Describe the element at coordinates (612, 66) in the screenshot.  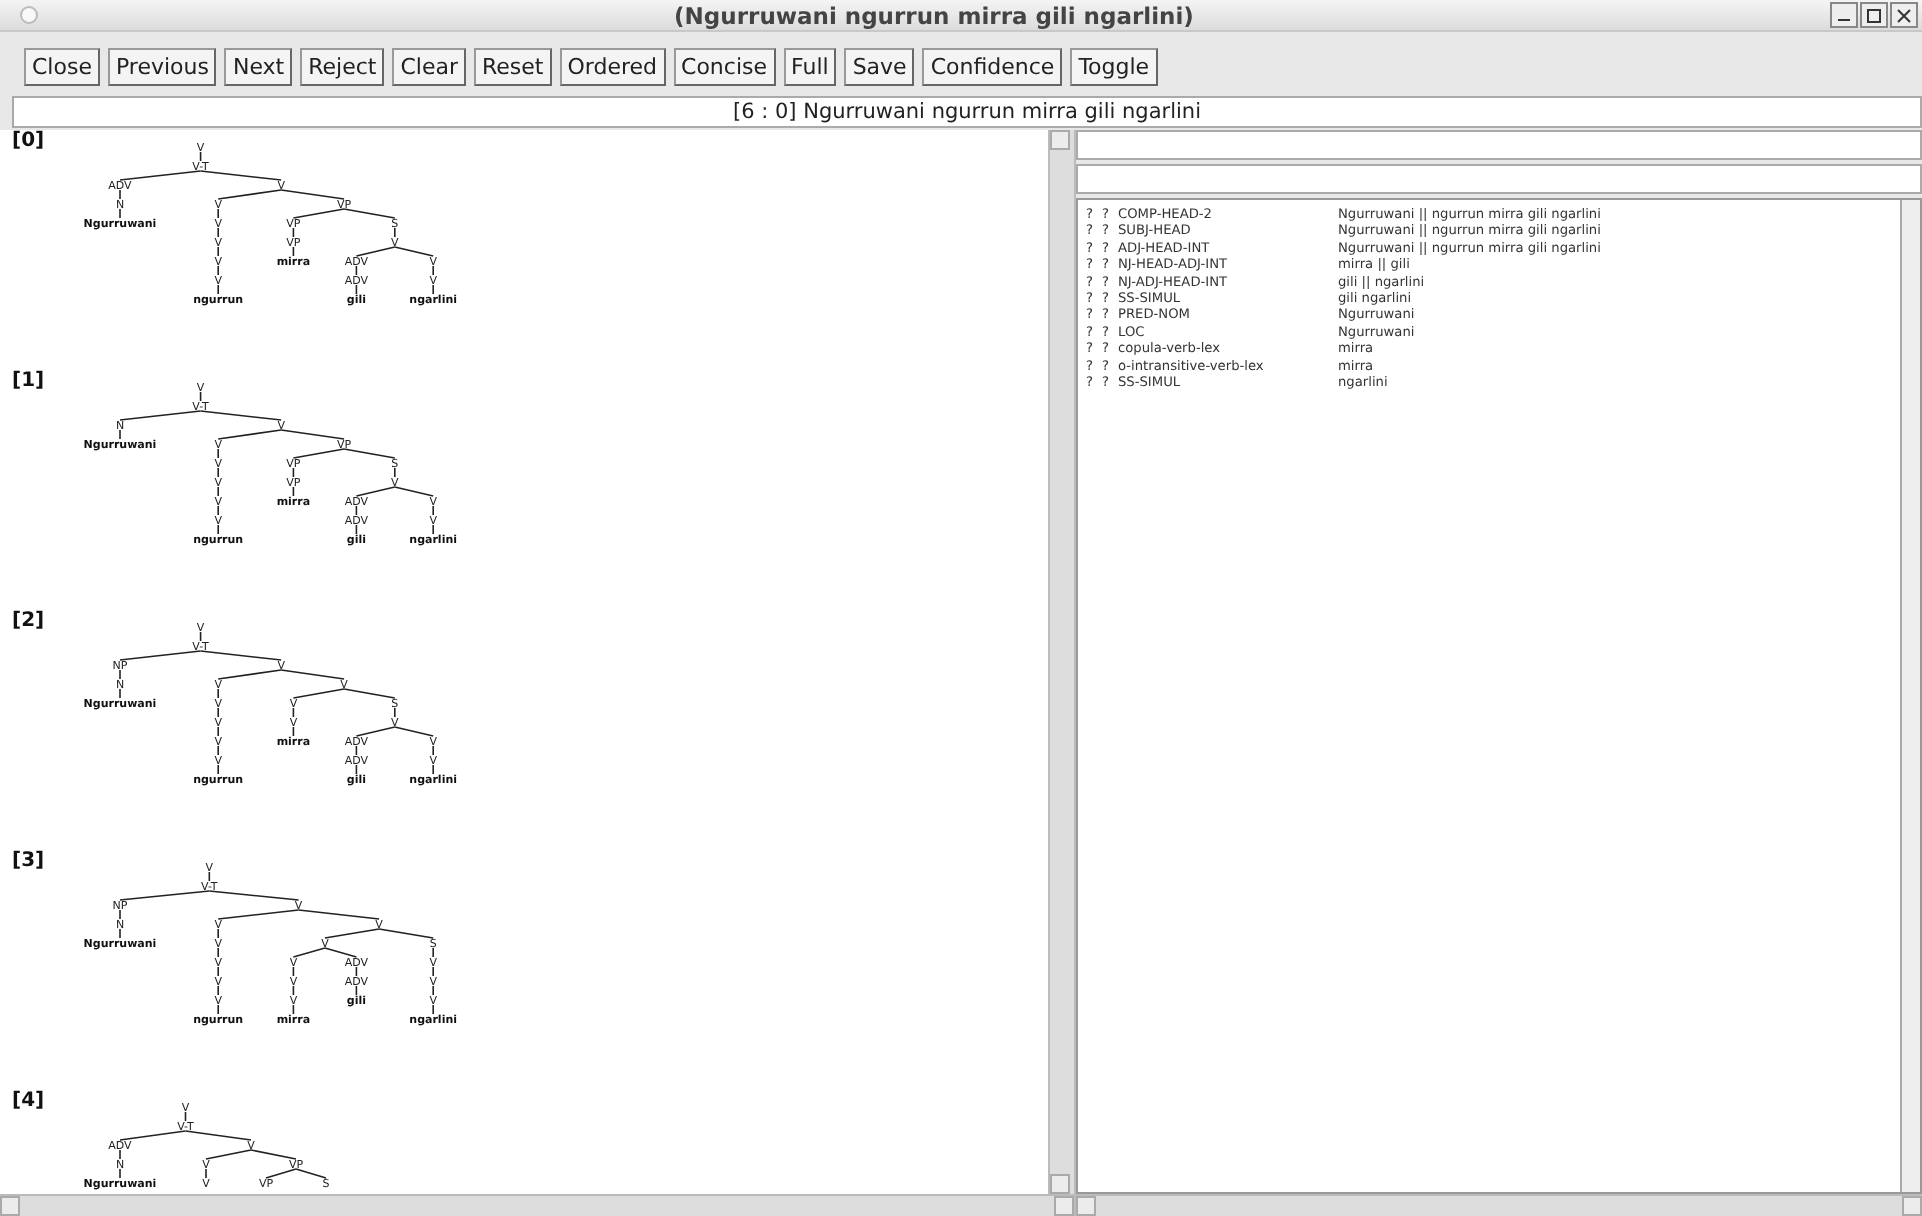
I see `toolbar-button: Ordered` at that location.